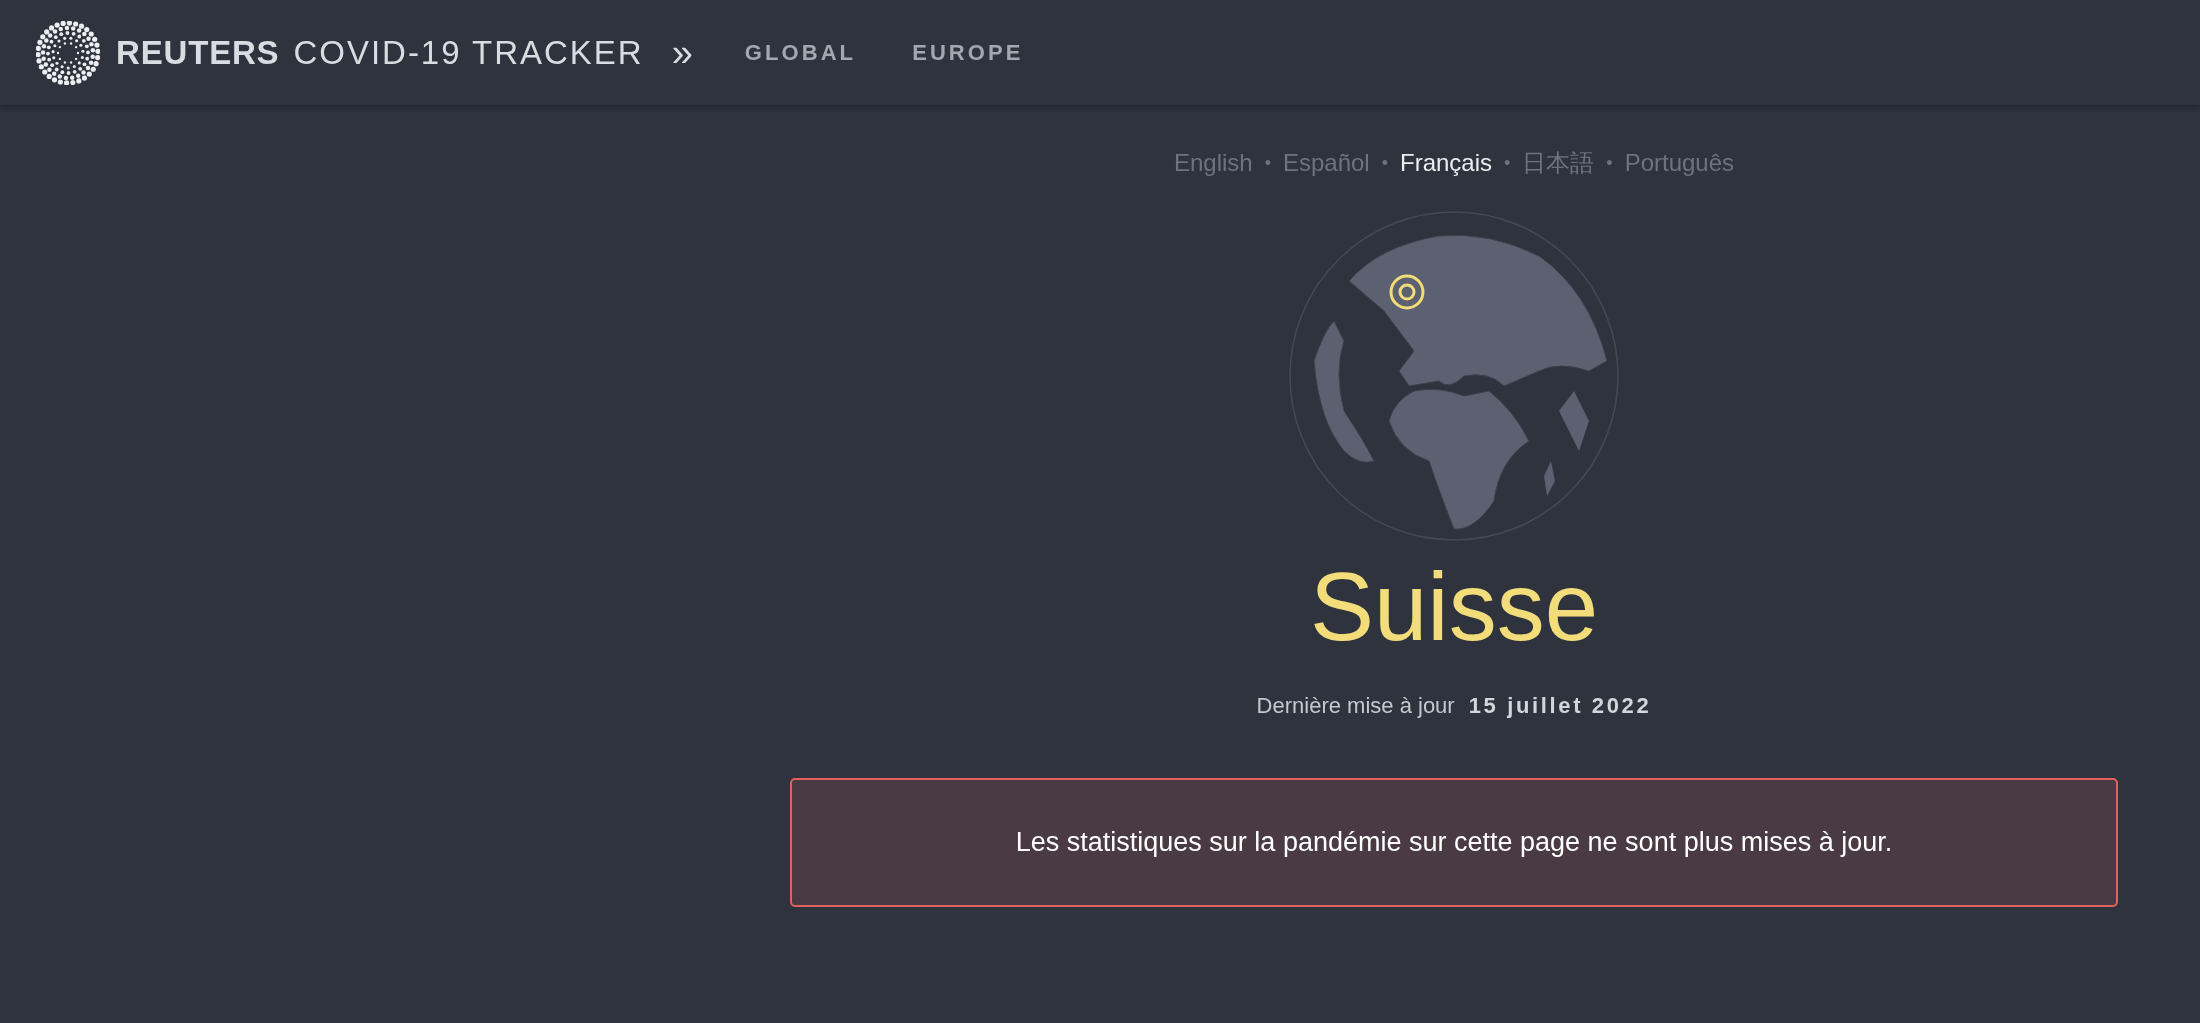 This screenshot has width=2200, height=1023. What do you see at coordinates (1213, 163) in the screenshot?
I see `language-link: English` at bounding box center [1213, 163].